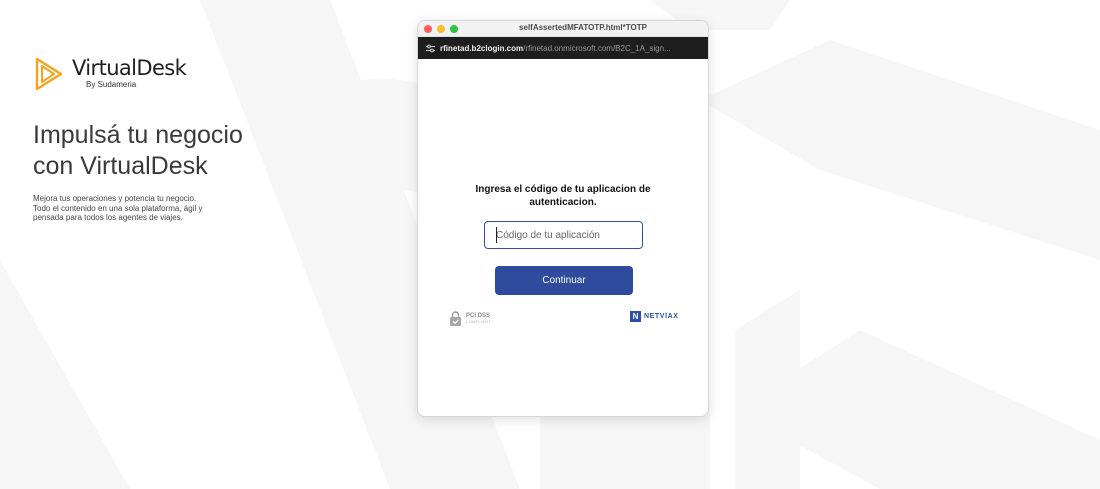 This screenshot has width=1100, height=489. Describe the element at coordinates (430, 48) in the screenshot. I see `tune-icon` at that location.